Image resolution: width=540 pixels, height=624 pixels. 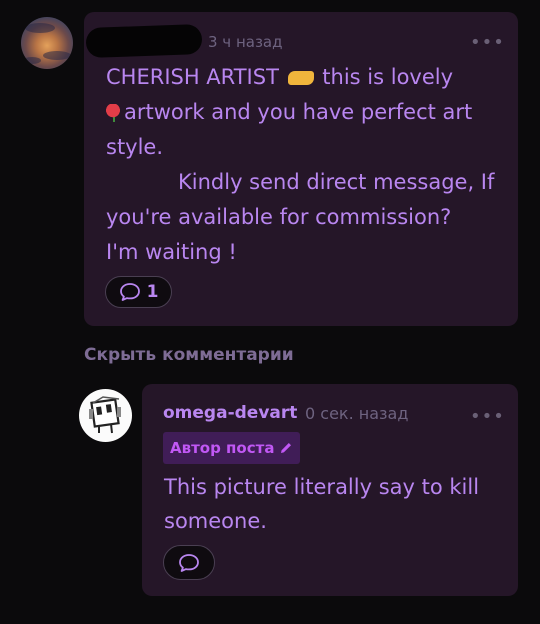 I want to click on comment-text-line6: I'm waiting !, so click(x=171, y=252).